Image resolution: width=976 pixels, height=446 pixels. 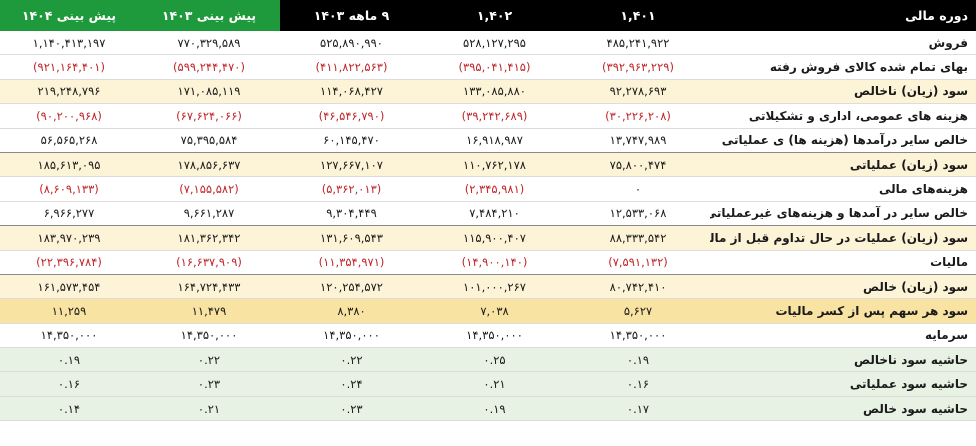 What do you see at coordinates (209, 238) in the screenshot?
I see `row-value: ۱۸۱,۳۶۲,۳۴۲` at bounding box center [209, 238].